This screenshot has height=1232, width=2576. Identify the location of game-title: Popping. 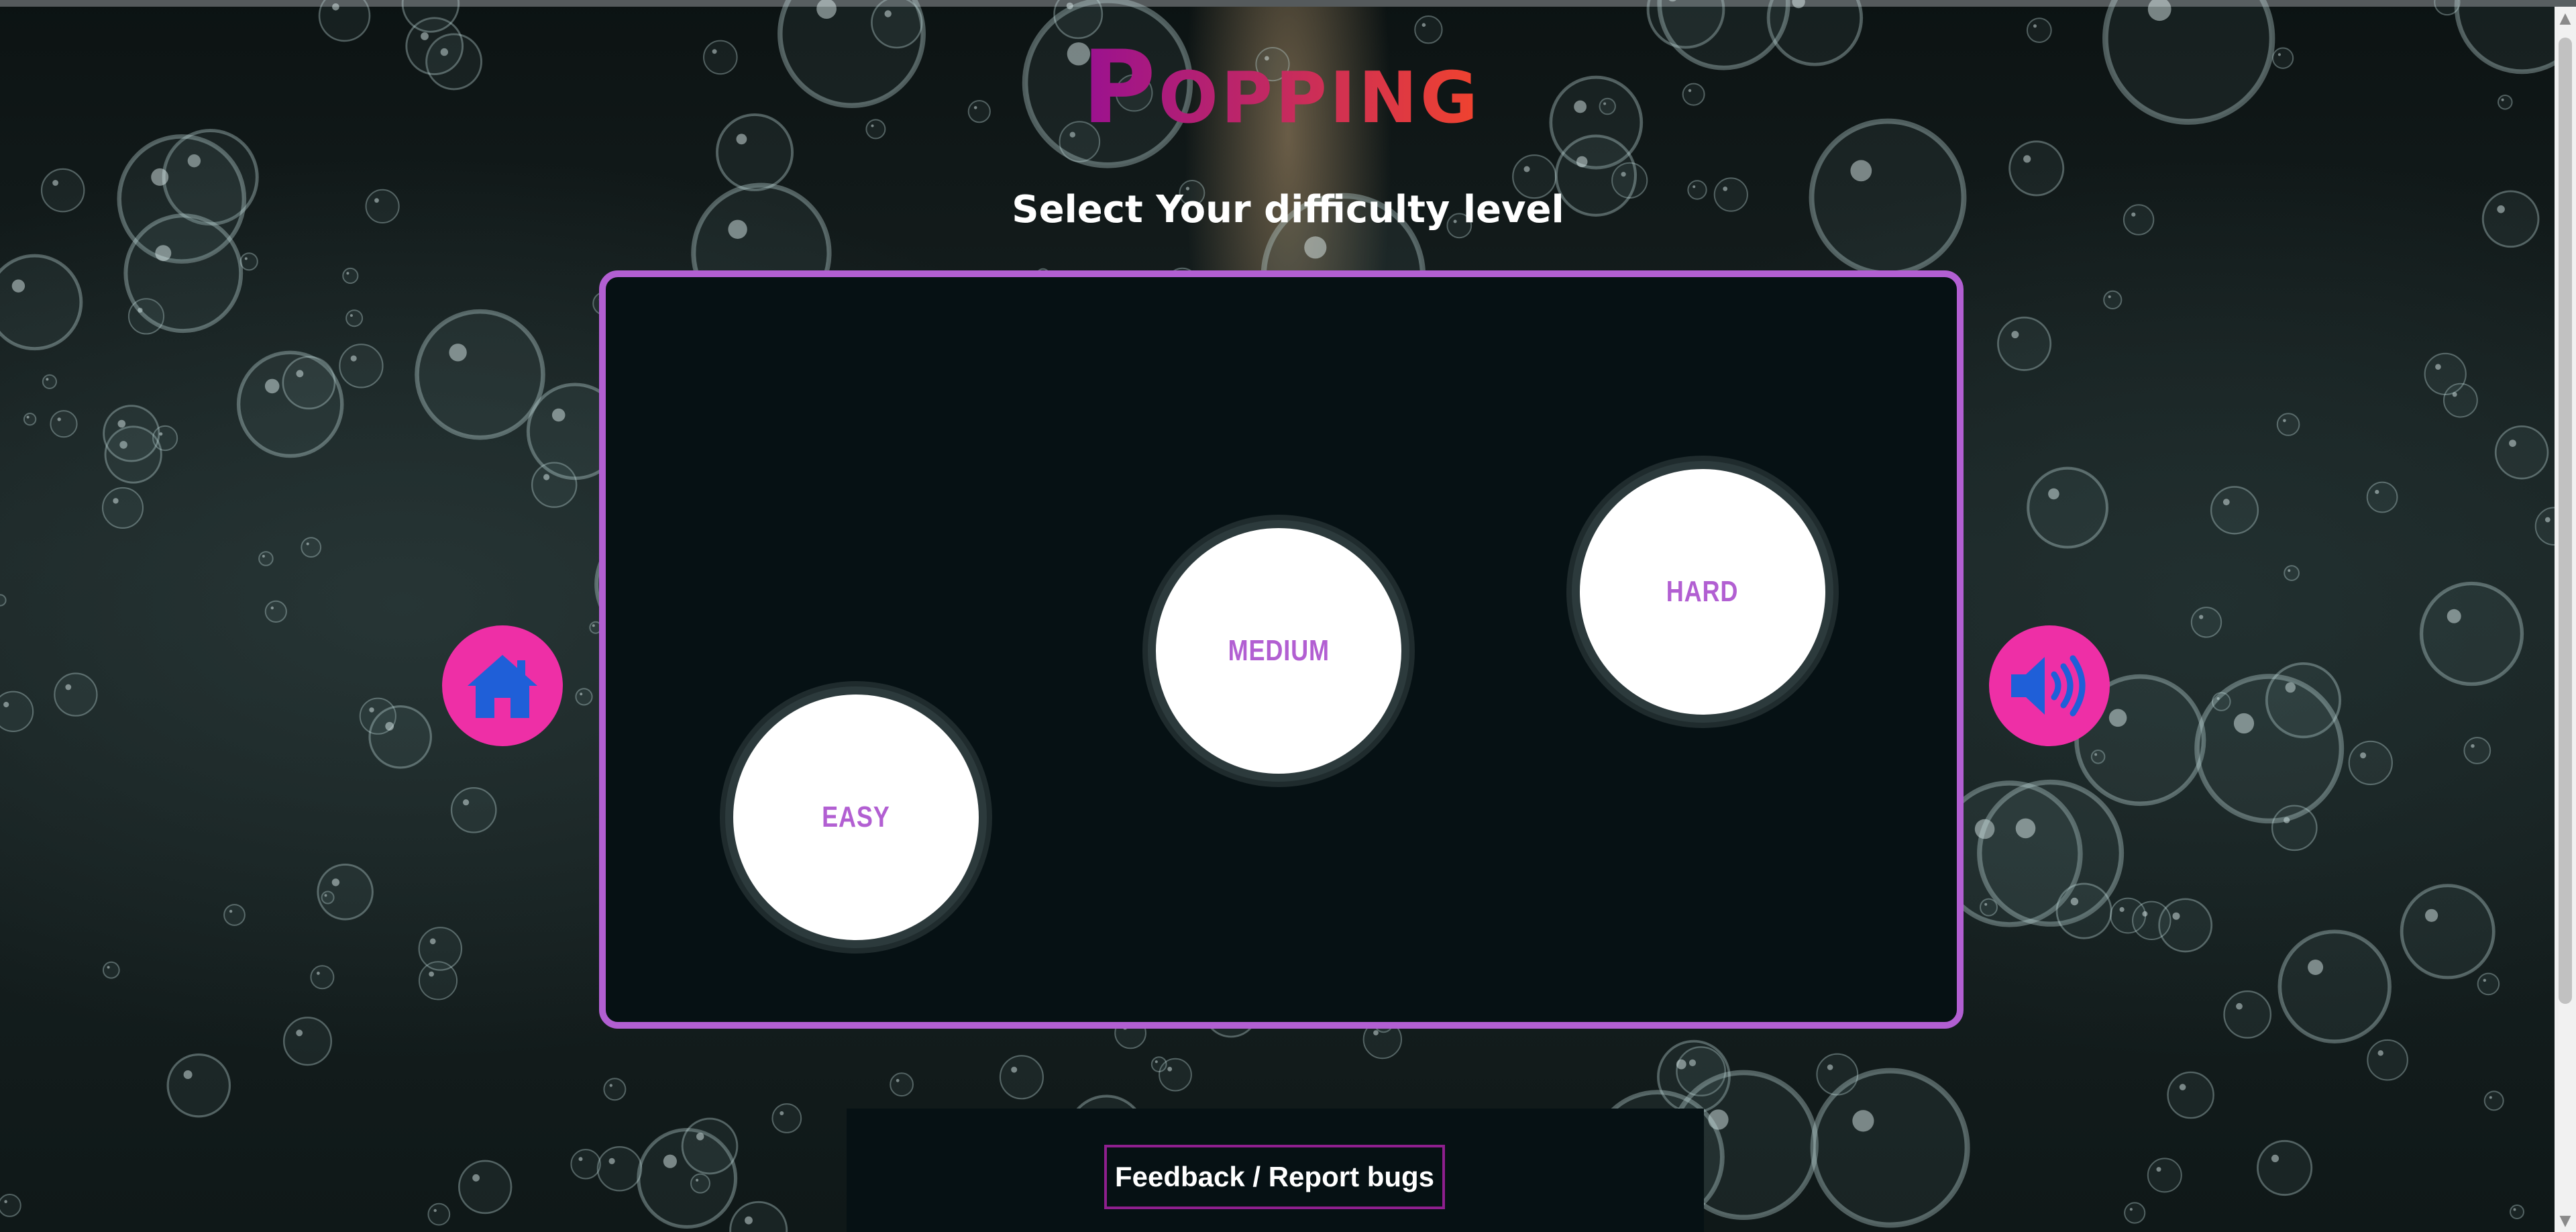
(1281, 85).